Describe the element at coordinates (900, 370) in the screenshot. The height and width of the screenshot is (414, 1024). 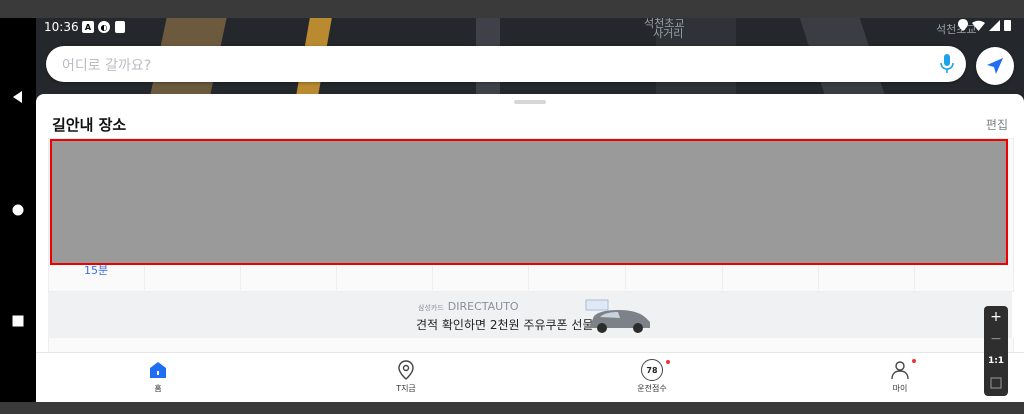
I see `person-icon` at that location.